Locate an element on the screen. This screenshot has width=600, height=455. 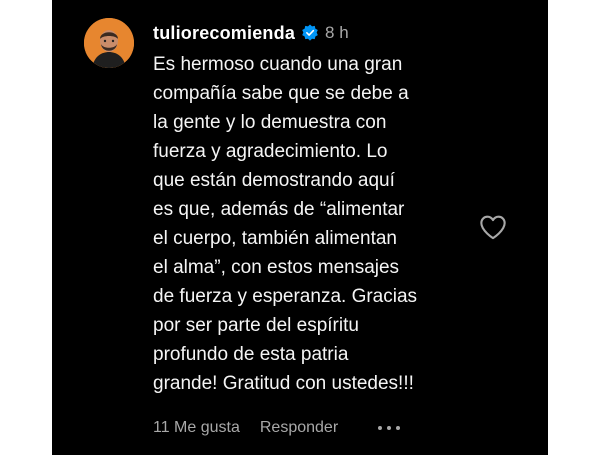
comment-line: grande! Gratitud con ustedes!!! is located at coordinates (283, 383).